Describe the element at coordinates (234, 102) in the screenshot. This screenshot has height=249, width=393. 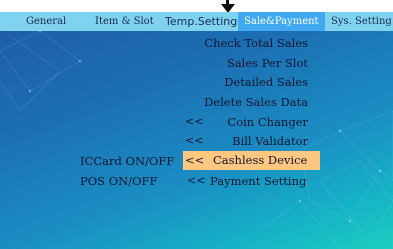
I see `menu-delete-sales-data: Delete Sales Data` at that location.